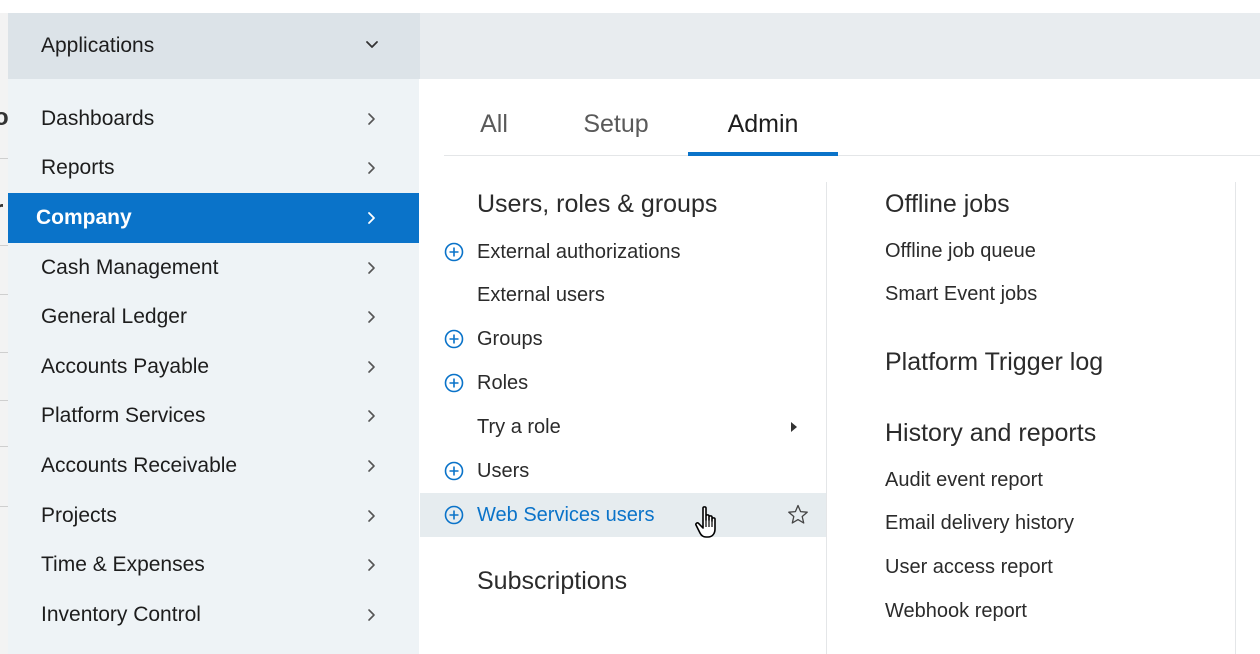 The height and width of the screenshot is (654, 1260). I want to click on top-bar, so click(630, 6).